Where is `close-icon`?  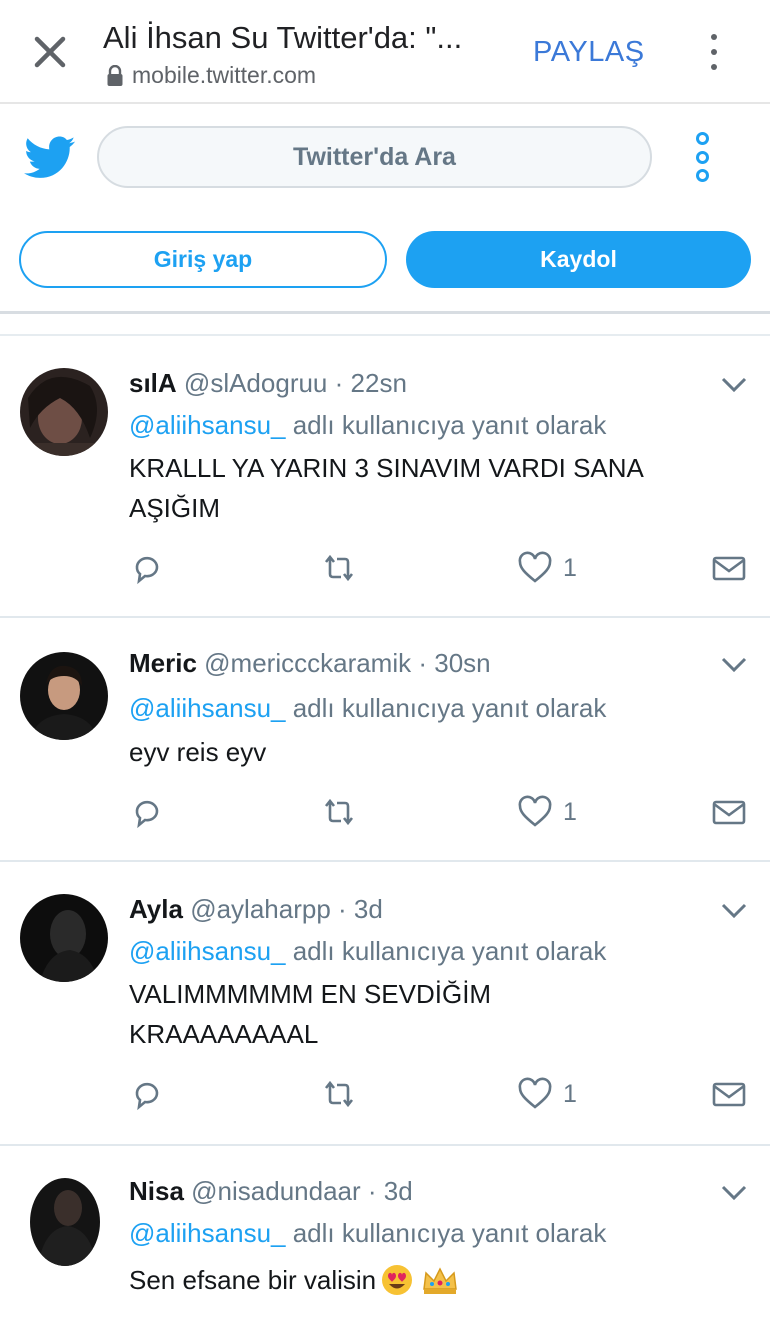 close-icon is located at coordinates (50, 52).